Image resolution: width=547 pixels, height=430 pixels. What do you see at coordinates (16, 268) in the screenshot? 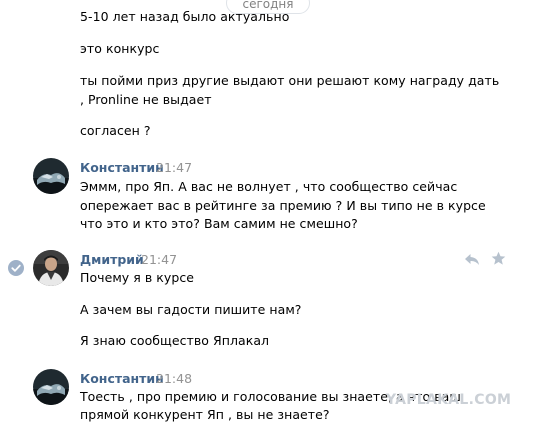
I see `check-icon` at bounding box center [16, 268].